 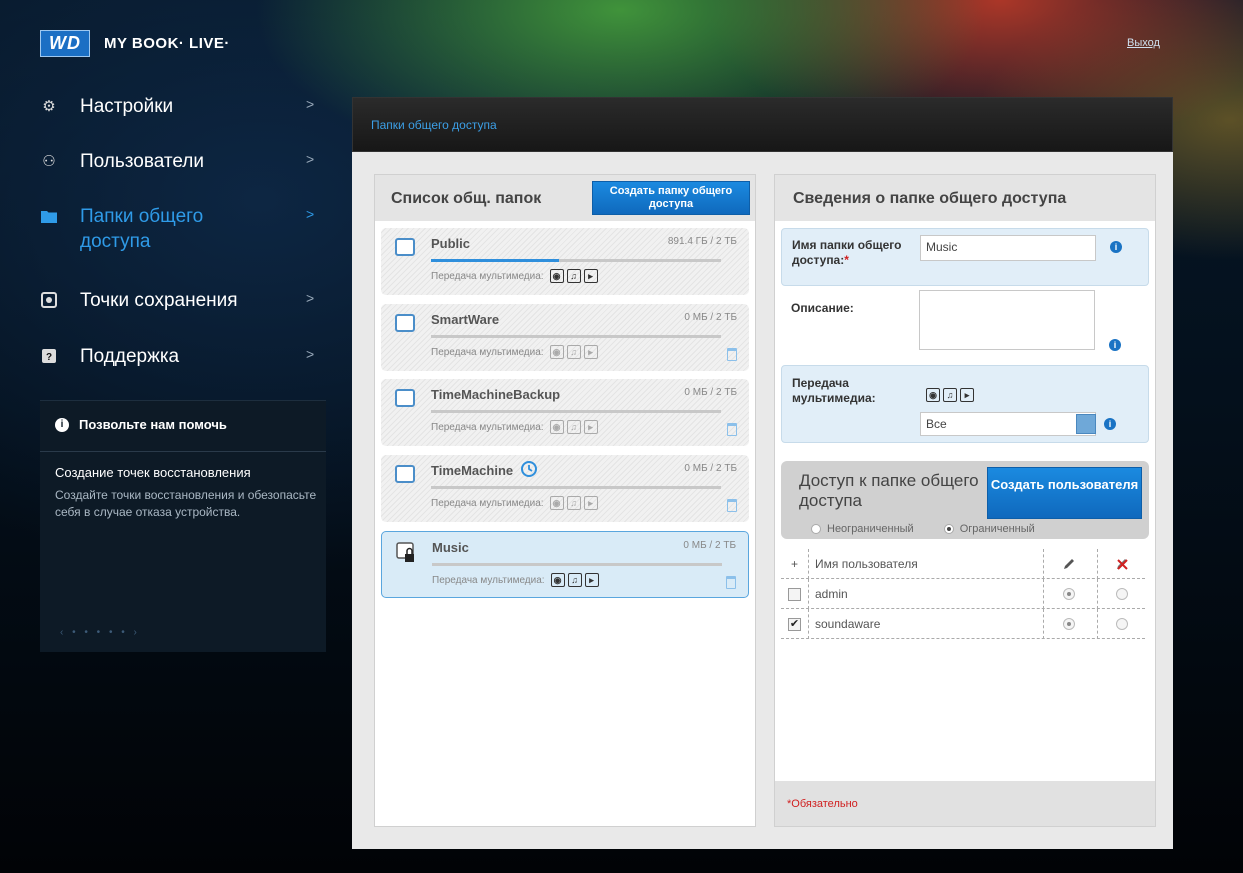 I want to click on sidebar-item-shares: Папки общего доступа >, so click(x=185, y=229).